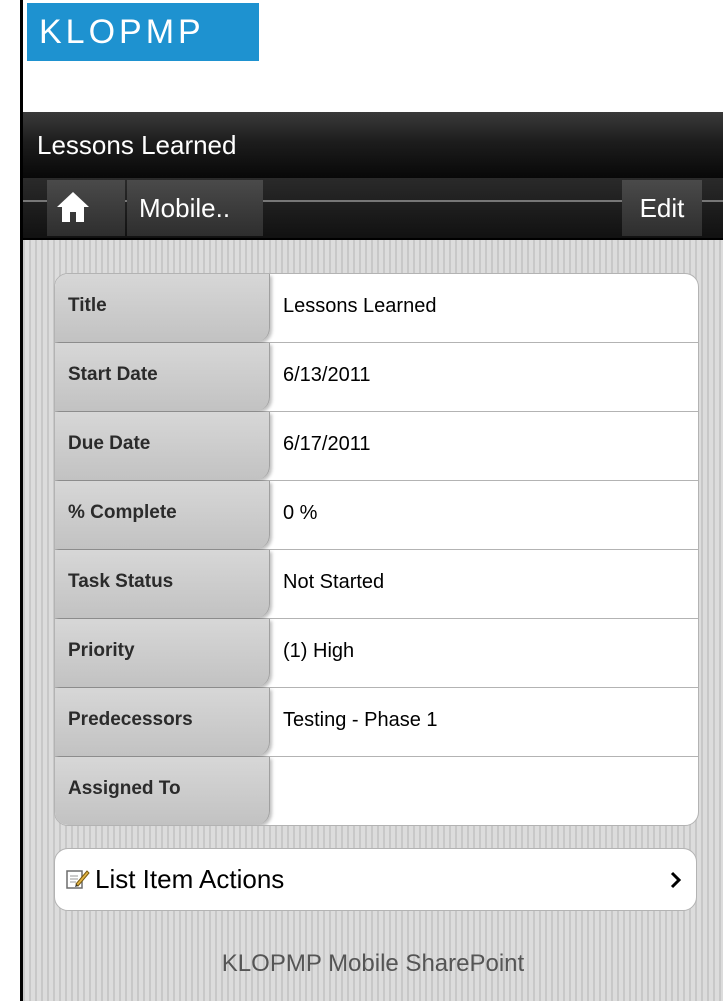 Image resolution: width=723 pixels, height=1001 pixels. What do you see at coordinates (137, 145) in the screenshot?
I see `page-title: Lessons Learned` at bounding box center [137, 145].